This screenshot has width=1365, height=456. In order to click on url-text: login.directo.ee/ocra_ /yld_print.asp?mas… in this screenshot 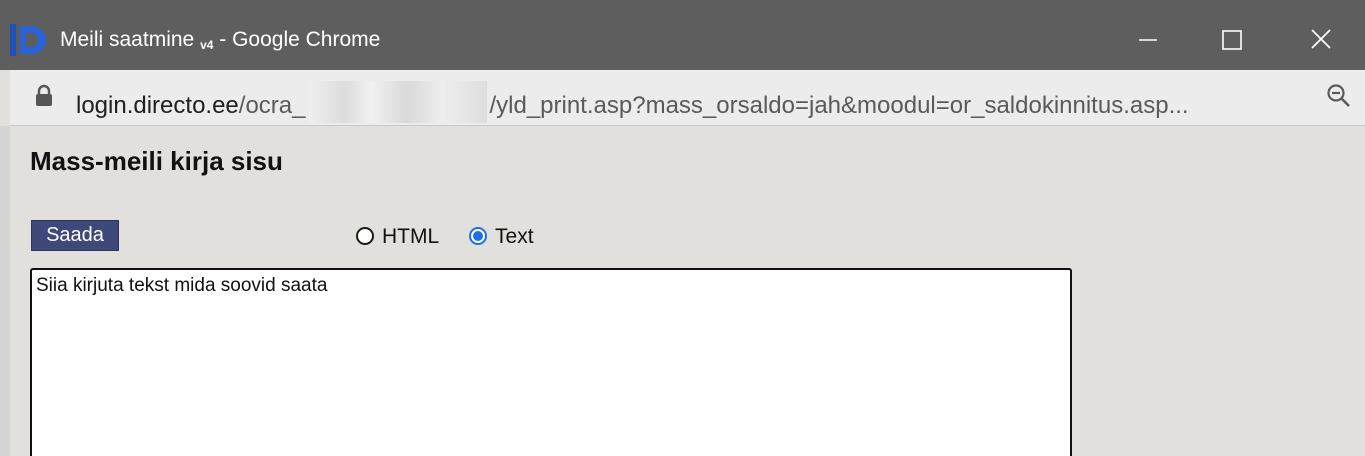, I will do `click(632, 102)`.